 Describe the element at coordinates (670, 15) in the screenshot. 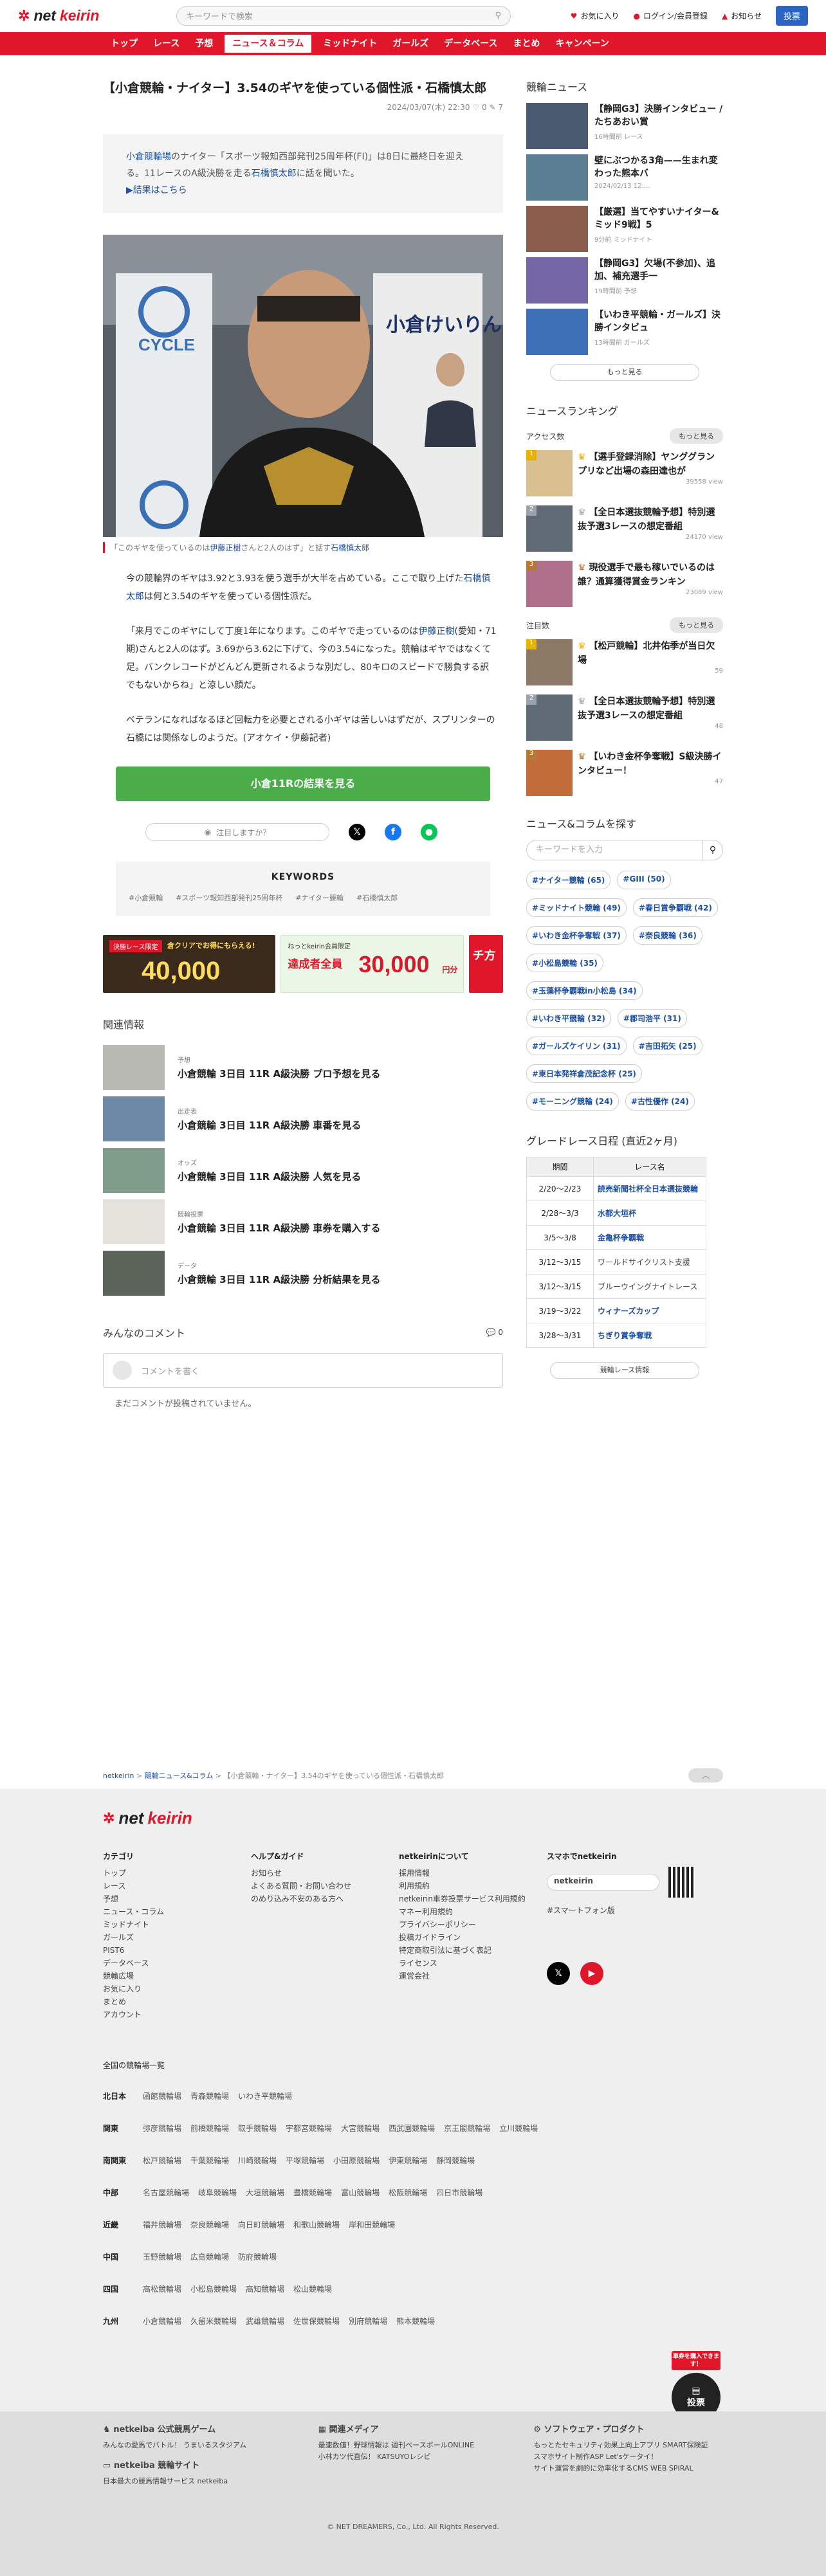

I see `login-link: ● ログイン/会員登録` at that location.